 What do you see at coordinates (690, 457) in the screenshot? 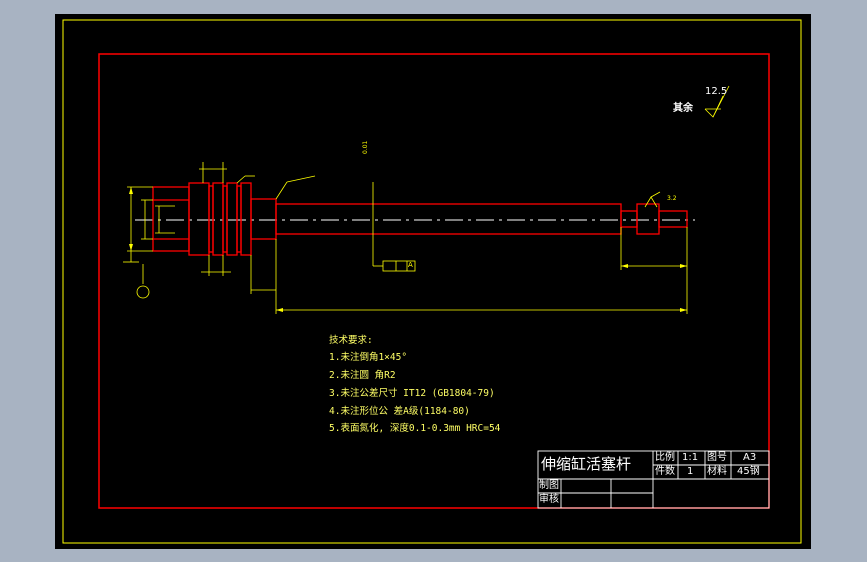
I see `scale-value: 1:1` at bounding box center [690, 457].